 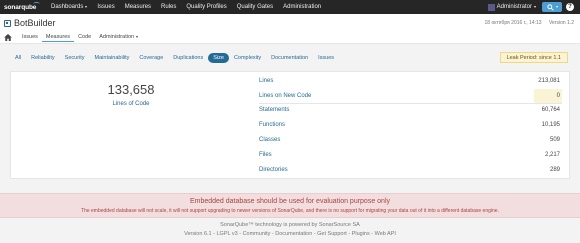 What do you see at coordinates (285, 96) in the screenshot?
I see `metric-new-lines-label: Lines on New Code` at bounding box center [285, 96].